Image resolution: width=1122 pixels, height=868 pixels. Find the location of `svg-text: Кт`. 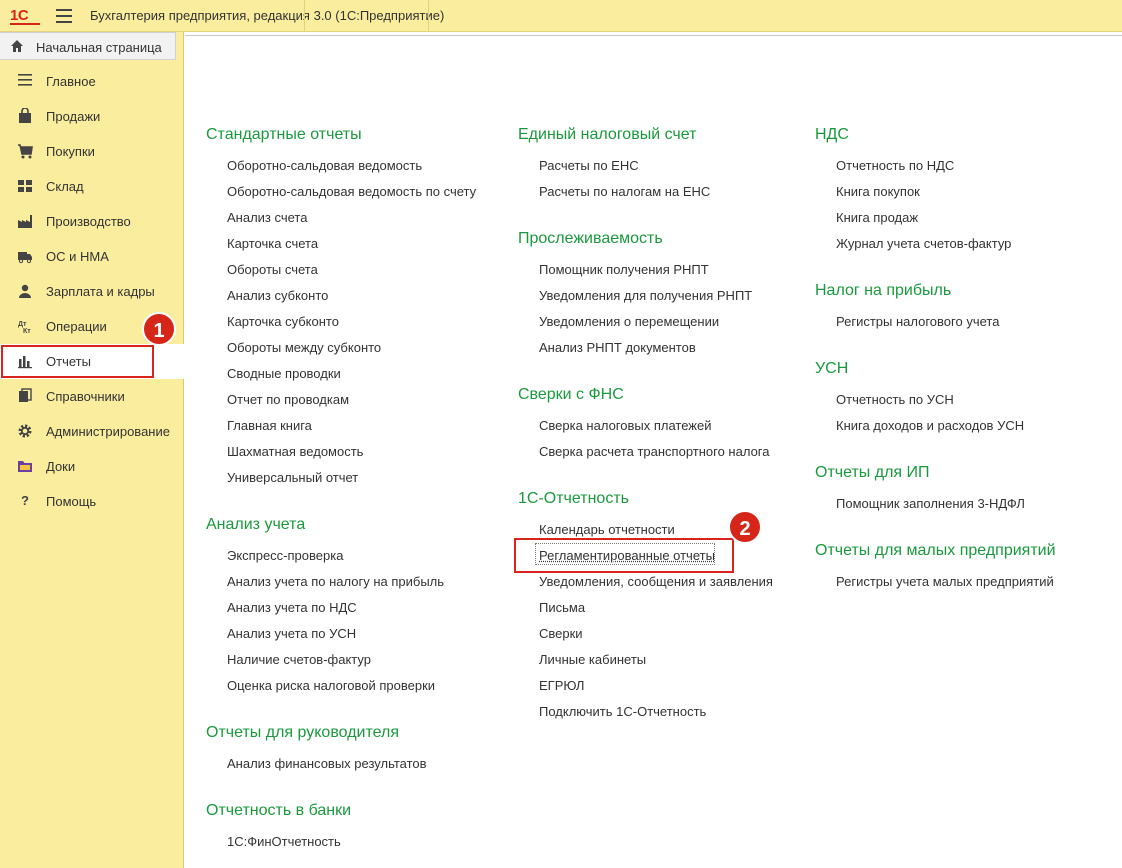

svg-text: Кт is located at coordinates (27, 331).